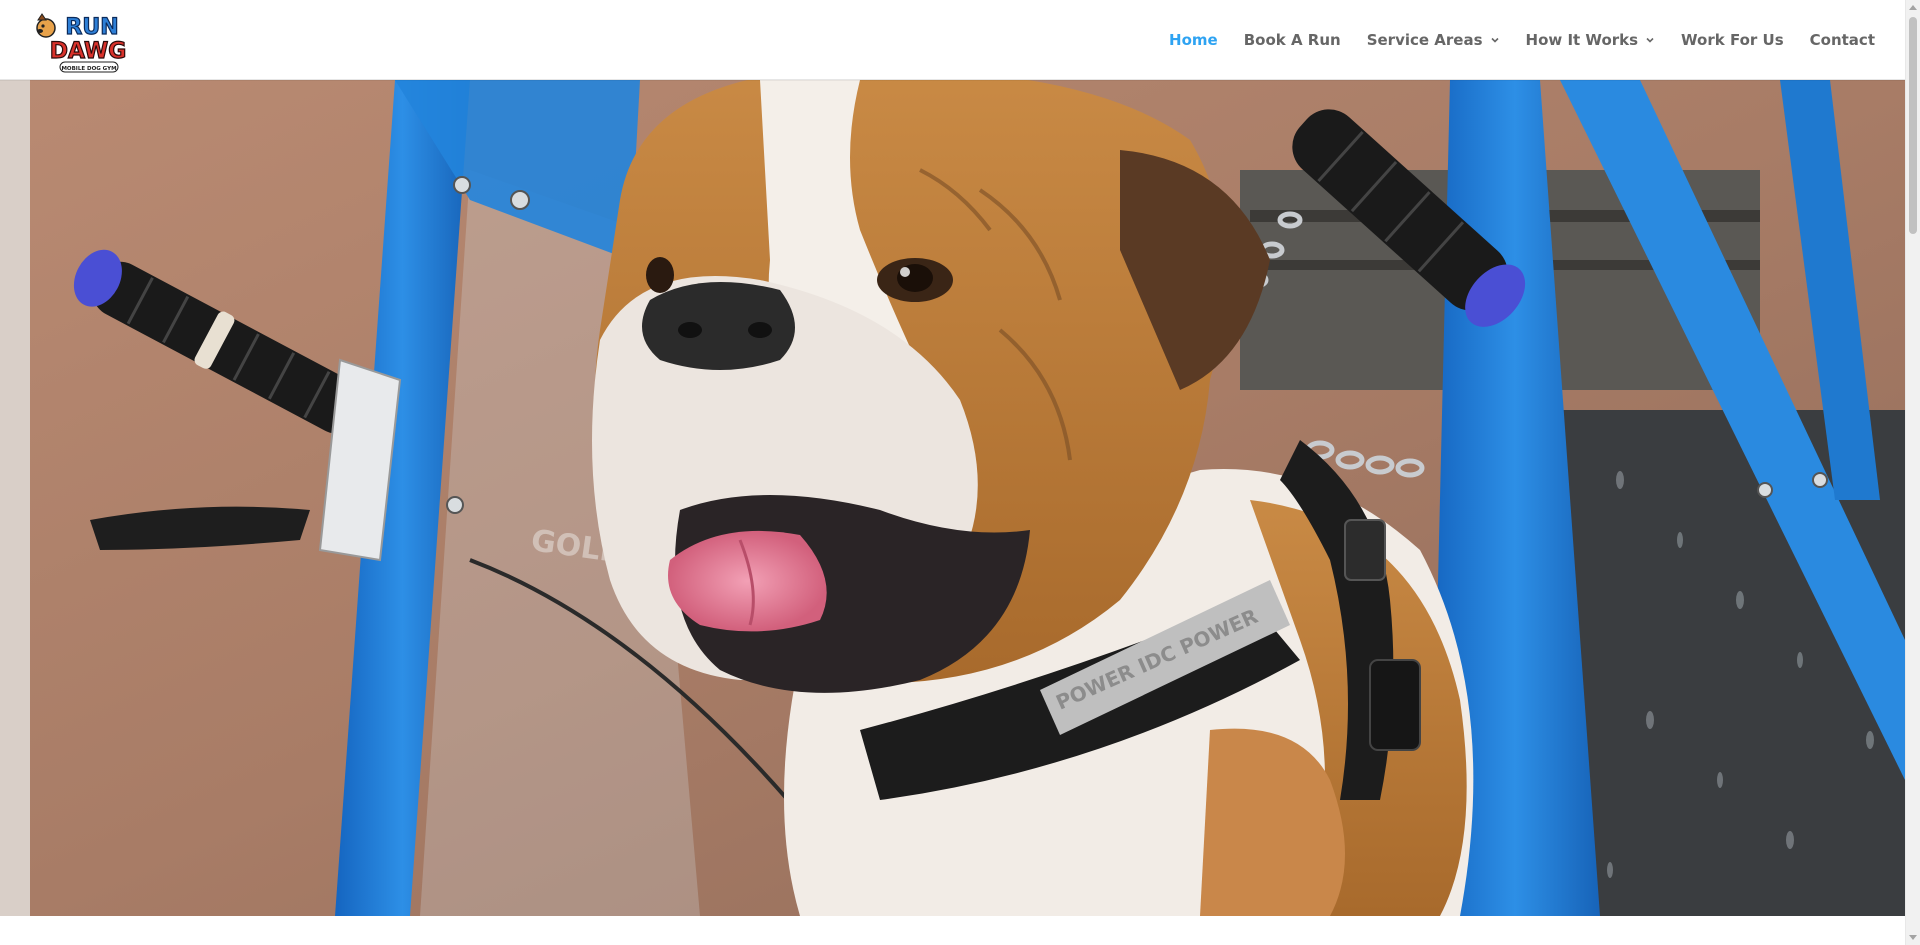  I want to click on logo-text-bottom: DAWG, so click(88, 51).